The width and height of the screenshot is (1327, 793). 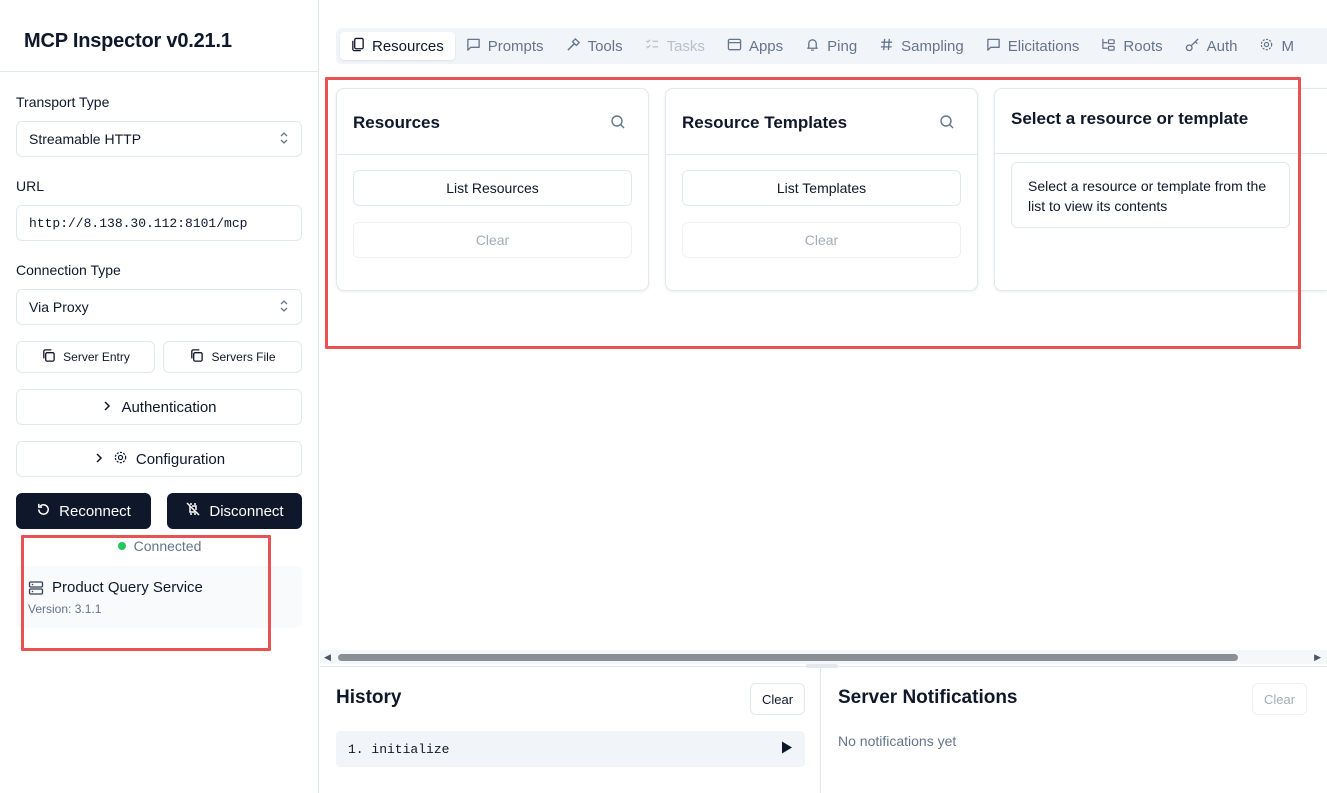 What do you see at coordinates (65, 609) in the screenshot?
I see `server-version: Version: 3.1.1` at bounding box center [65, 609].